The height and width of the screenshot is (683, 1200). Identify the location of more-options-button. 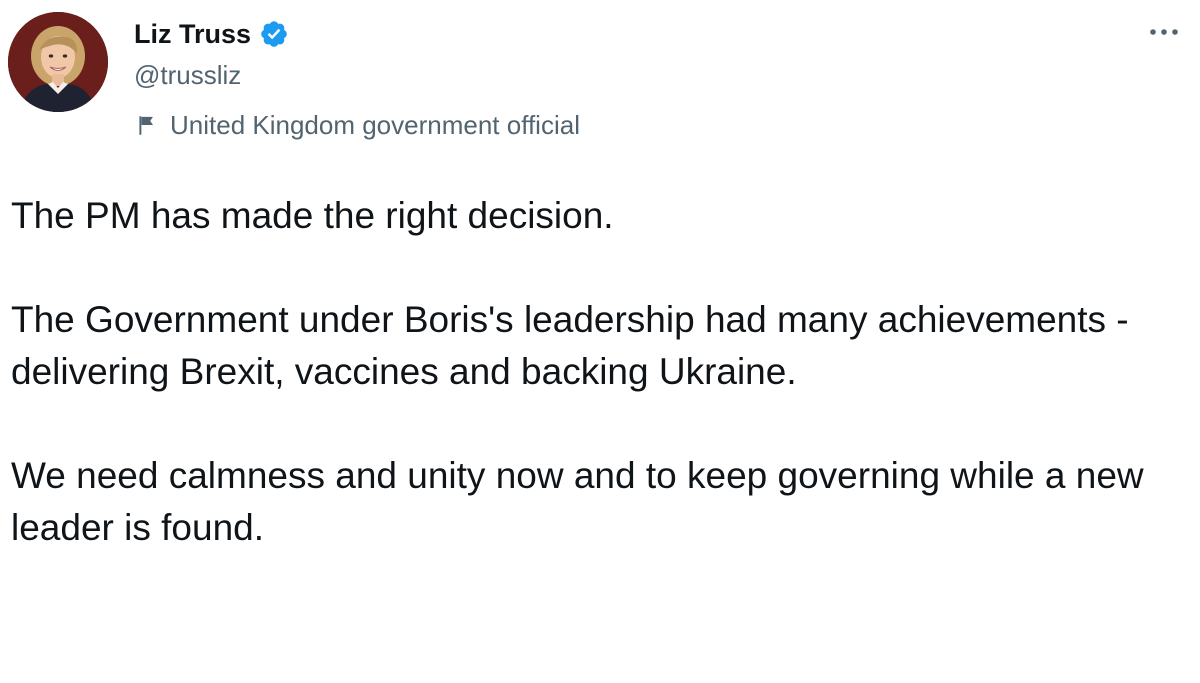
(1164, 32).